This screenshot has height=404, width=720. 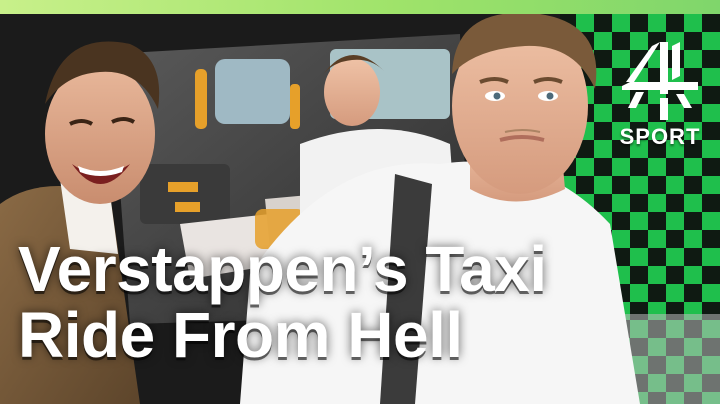 What do you see at coordinates (360, 7) in the screenshot?
I see `top-accent-stripe` at bounding box center [360, 7].